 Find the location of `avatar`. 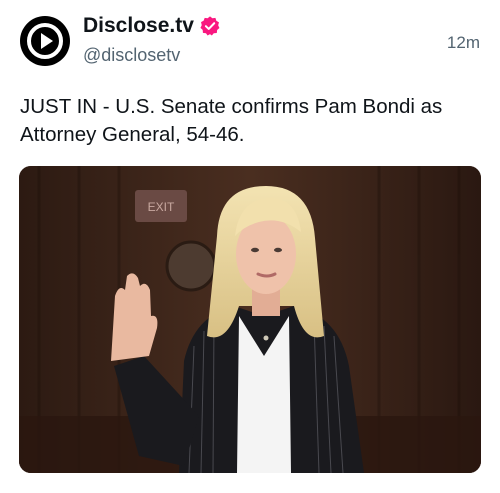

avatar is located at coordinates (45, 41).